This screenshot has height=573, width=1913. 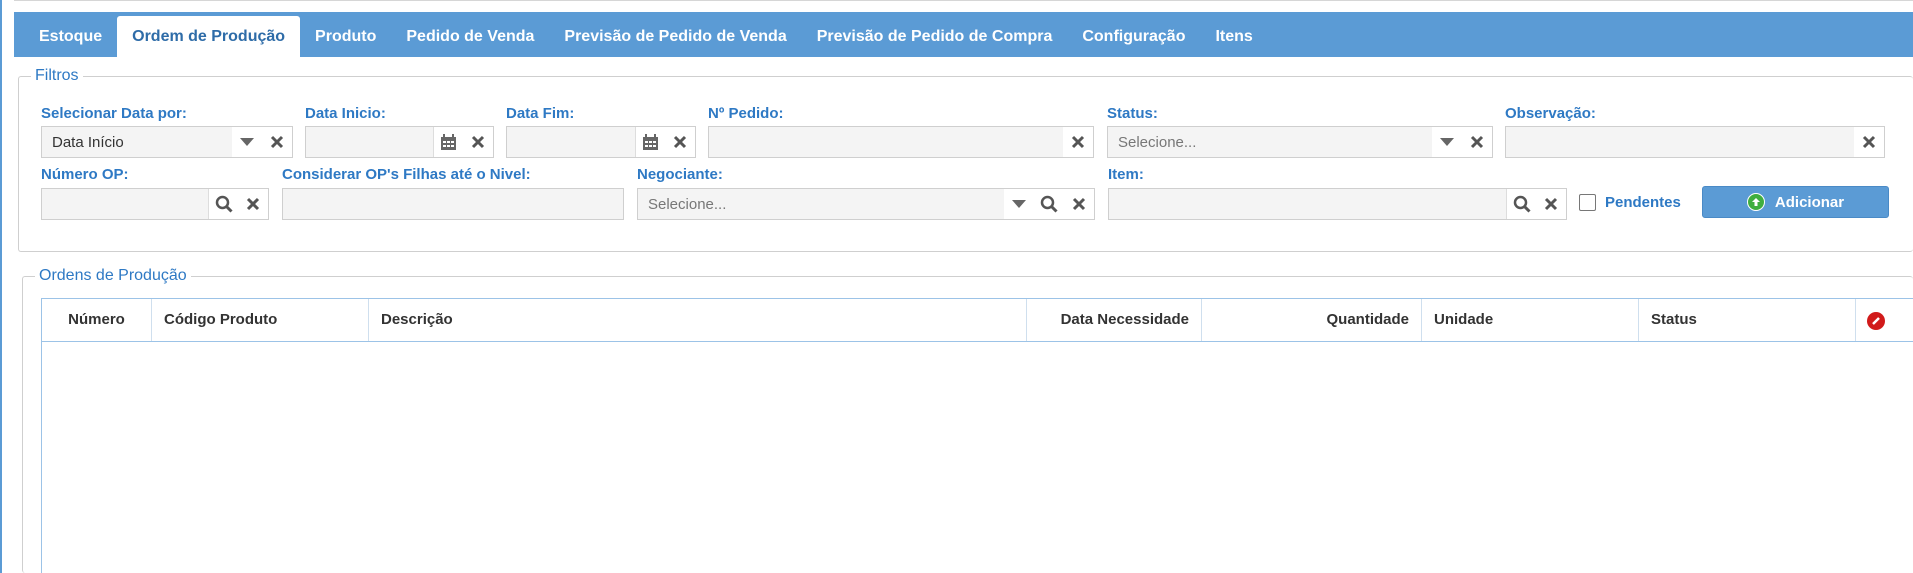 I want to click on column-header-numero: Número, so click(x=97, y=320).